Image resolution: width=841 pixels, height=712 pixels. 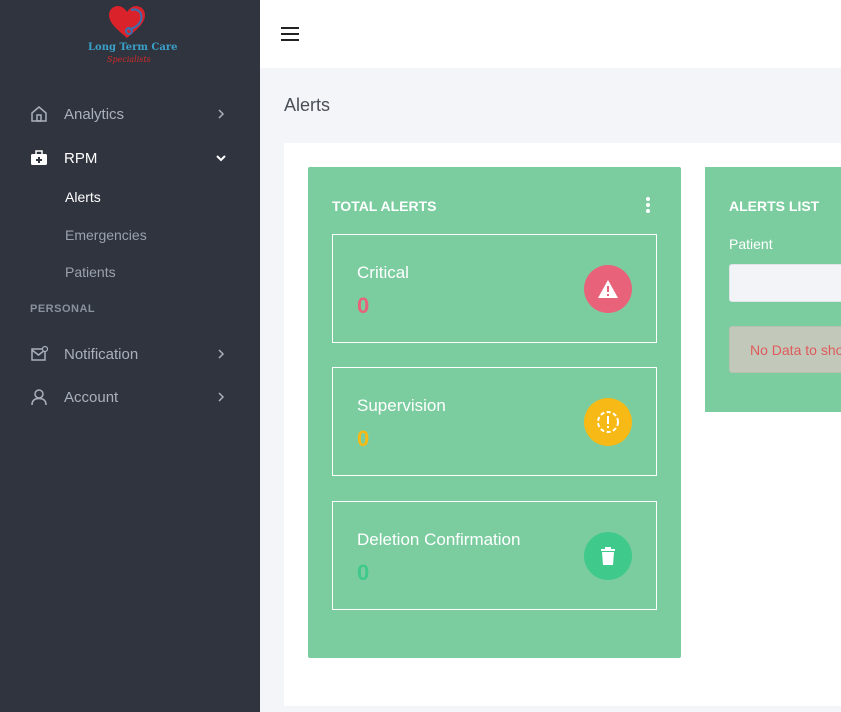 I want to click on sidebar-subitem-emergencies: Emergencies, so click(x=106, y=235).